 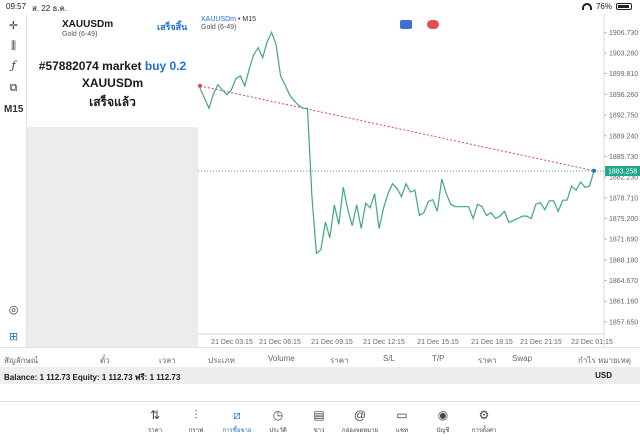 I want to click on col-ticket: ตั๋ว, so click(x=105, y=360).